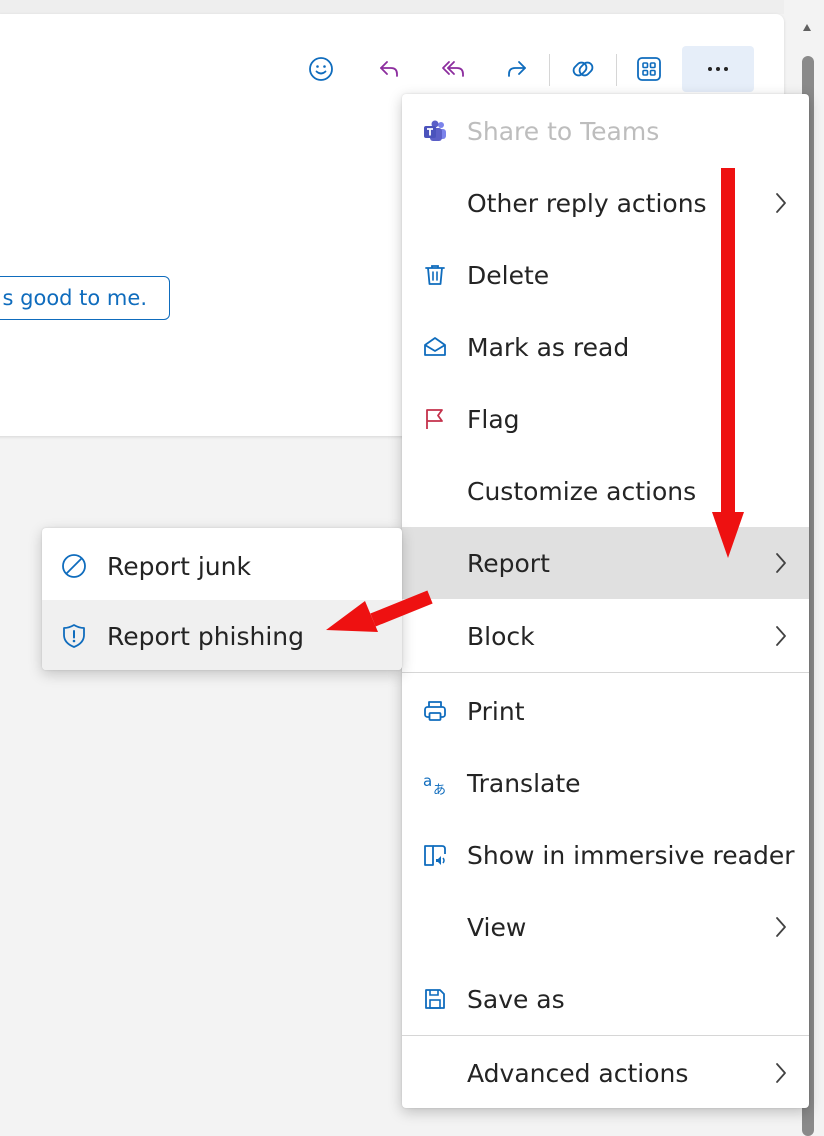 The image size is (824, 1136). Describe the element at coordinates (605, 419) in the screenshot. I see `menu-item-flag: Flag` at that location.